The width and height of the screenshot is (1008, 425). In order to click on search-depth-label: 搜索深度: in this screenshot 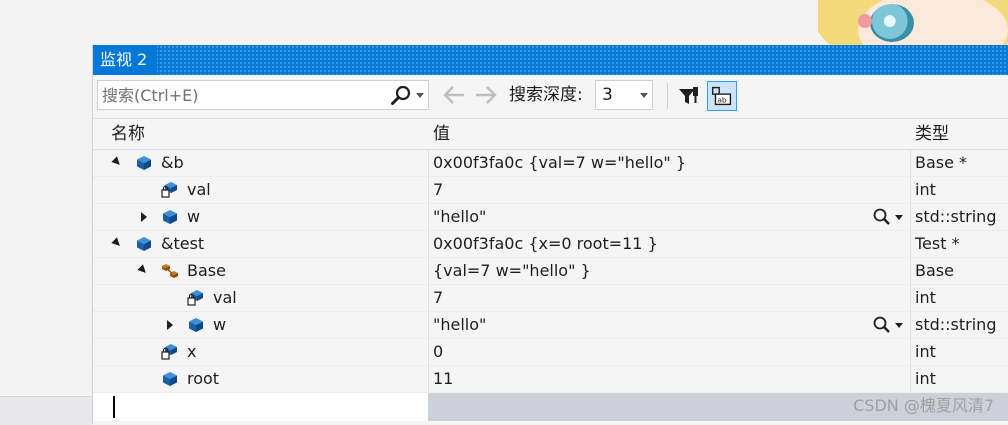, I will do `click(546, 95)`.